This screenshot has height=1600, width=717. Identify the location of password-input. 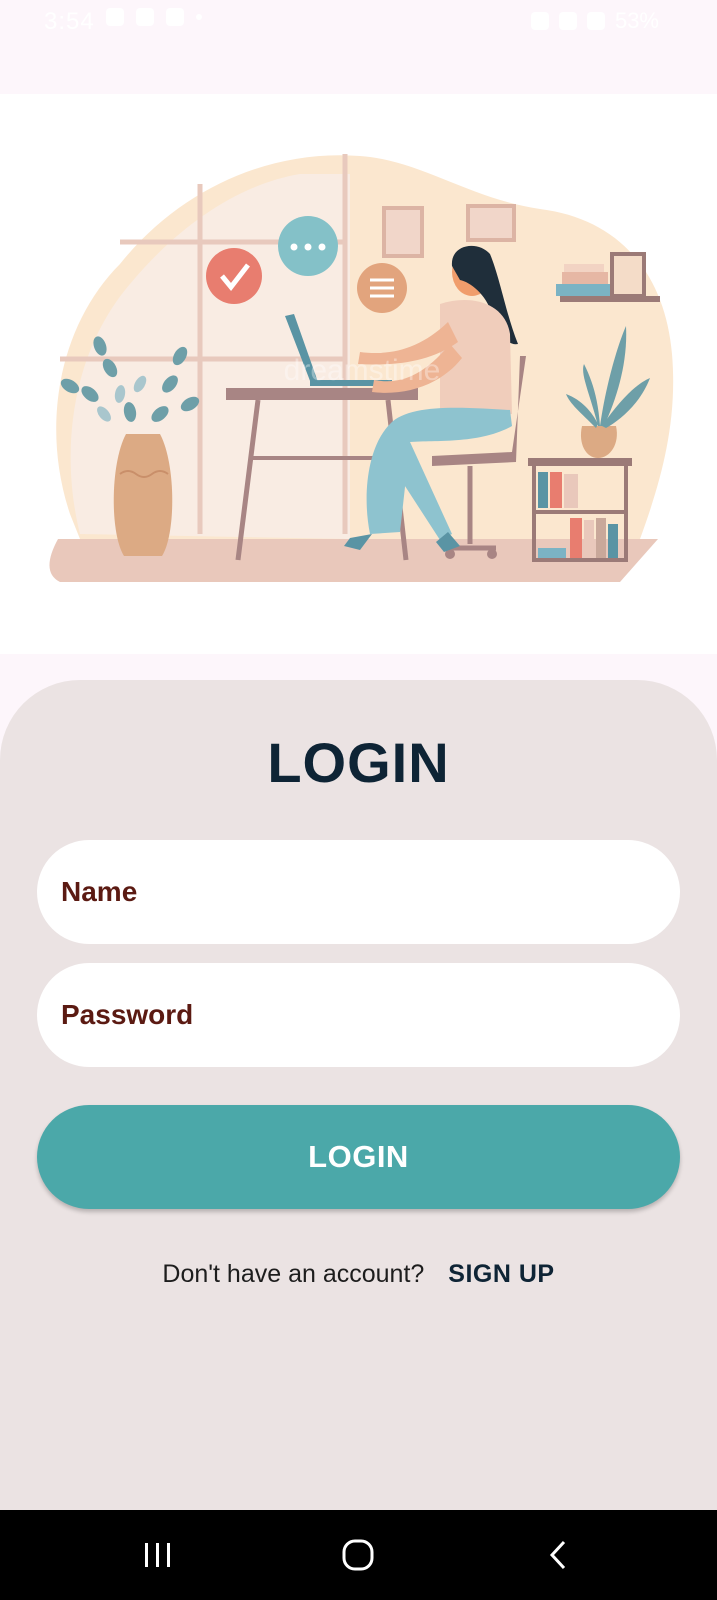
(358, 1015).